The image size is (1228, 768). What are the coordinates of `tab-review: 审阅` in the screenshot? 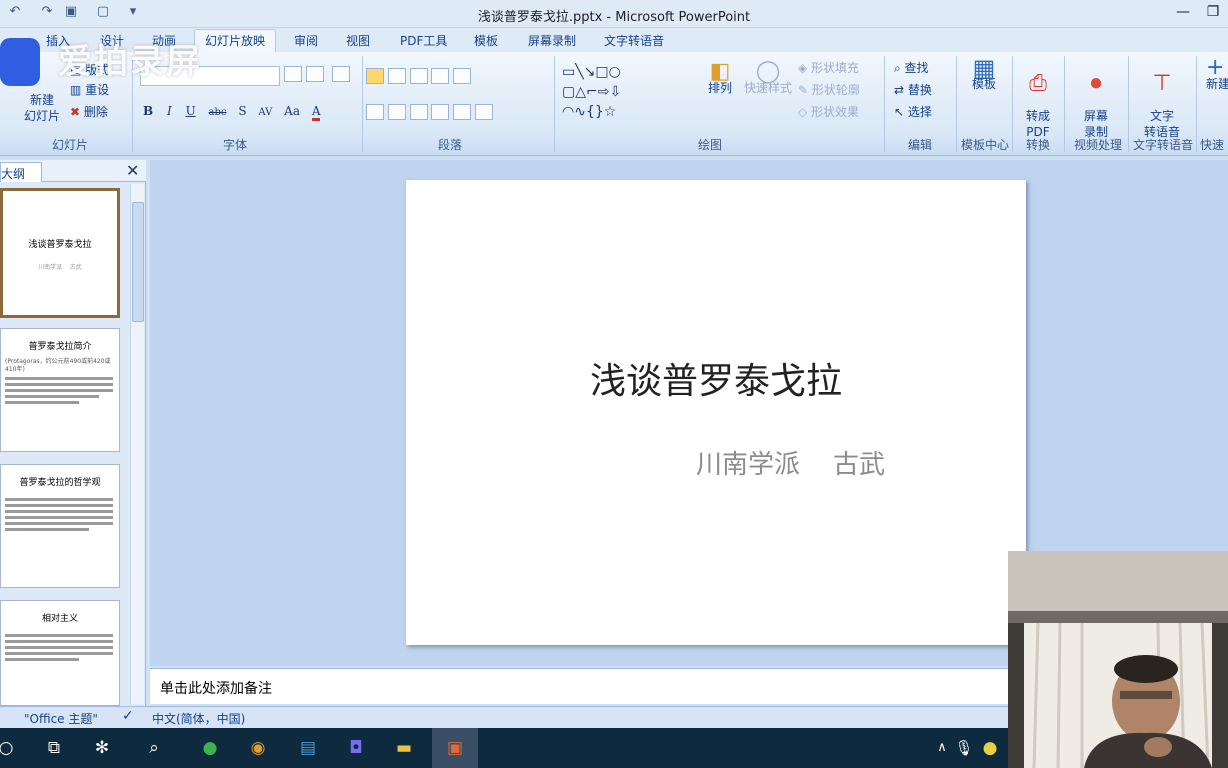 It's located at (306, 40).